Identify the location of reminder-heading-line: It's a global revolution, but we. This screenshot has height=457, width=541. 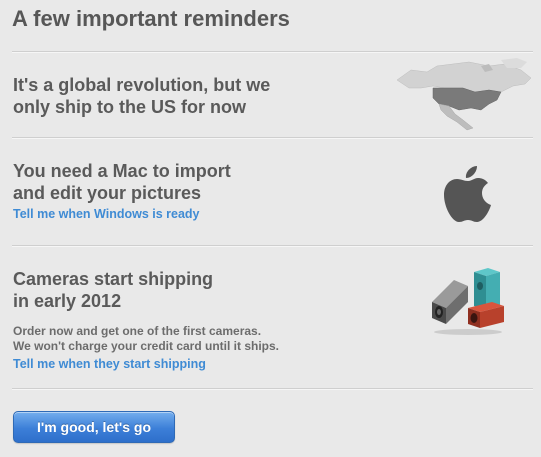
(142, 85).